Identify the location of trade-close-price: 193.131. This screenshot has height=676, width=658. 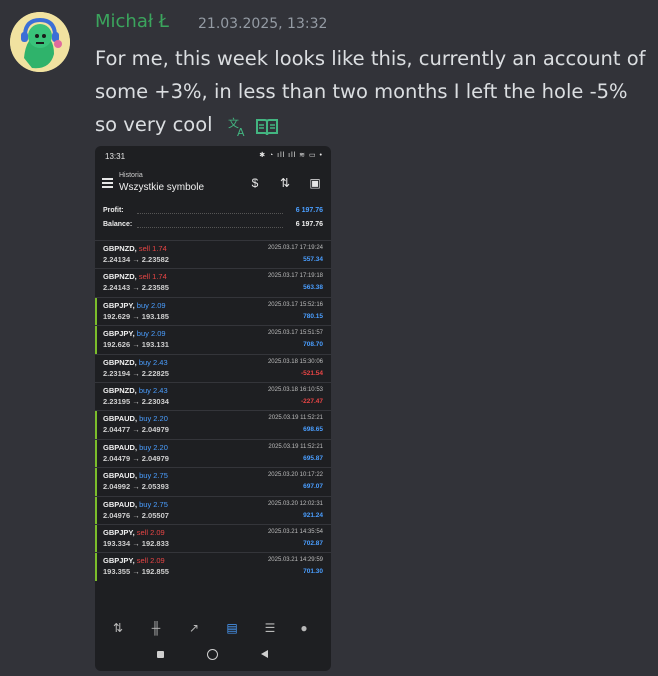
(155, 345).